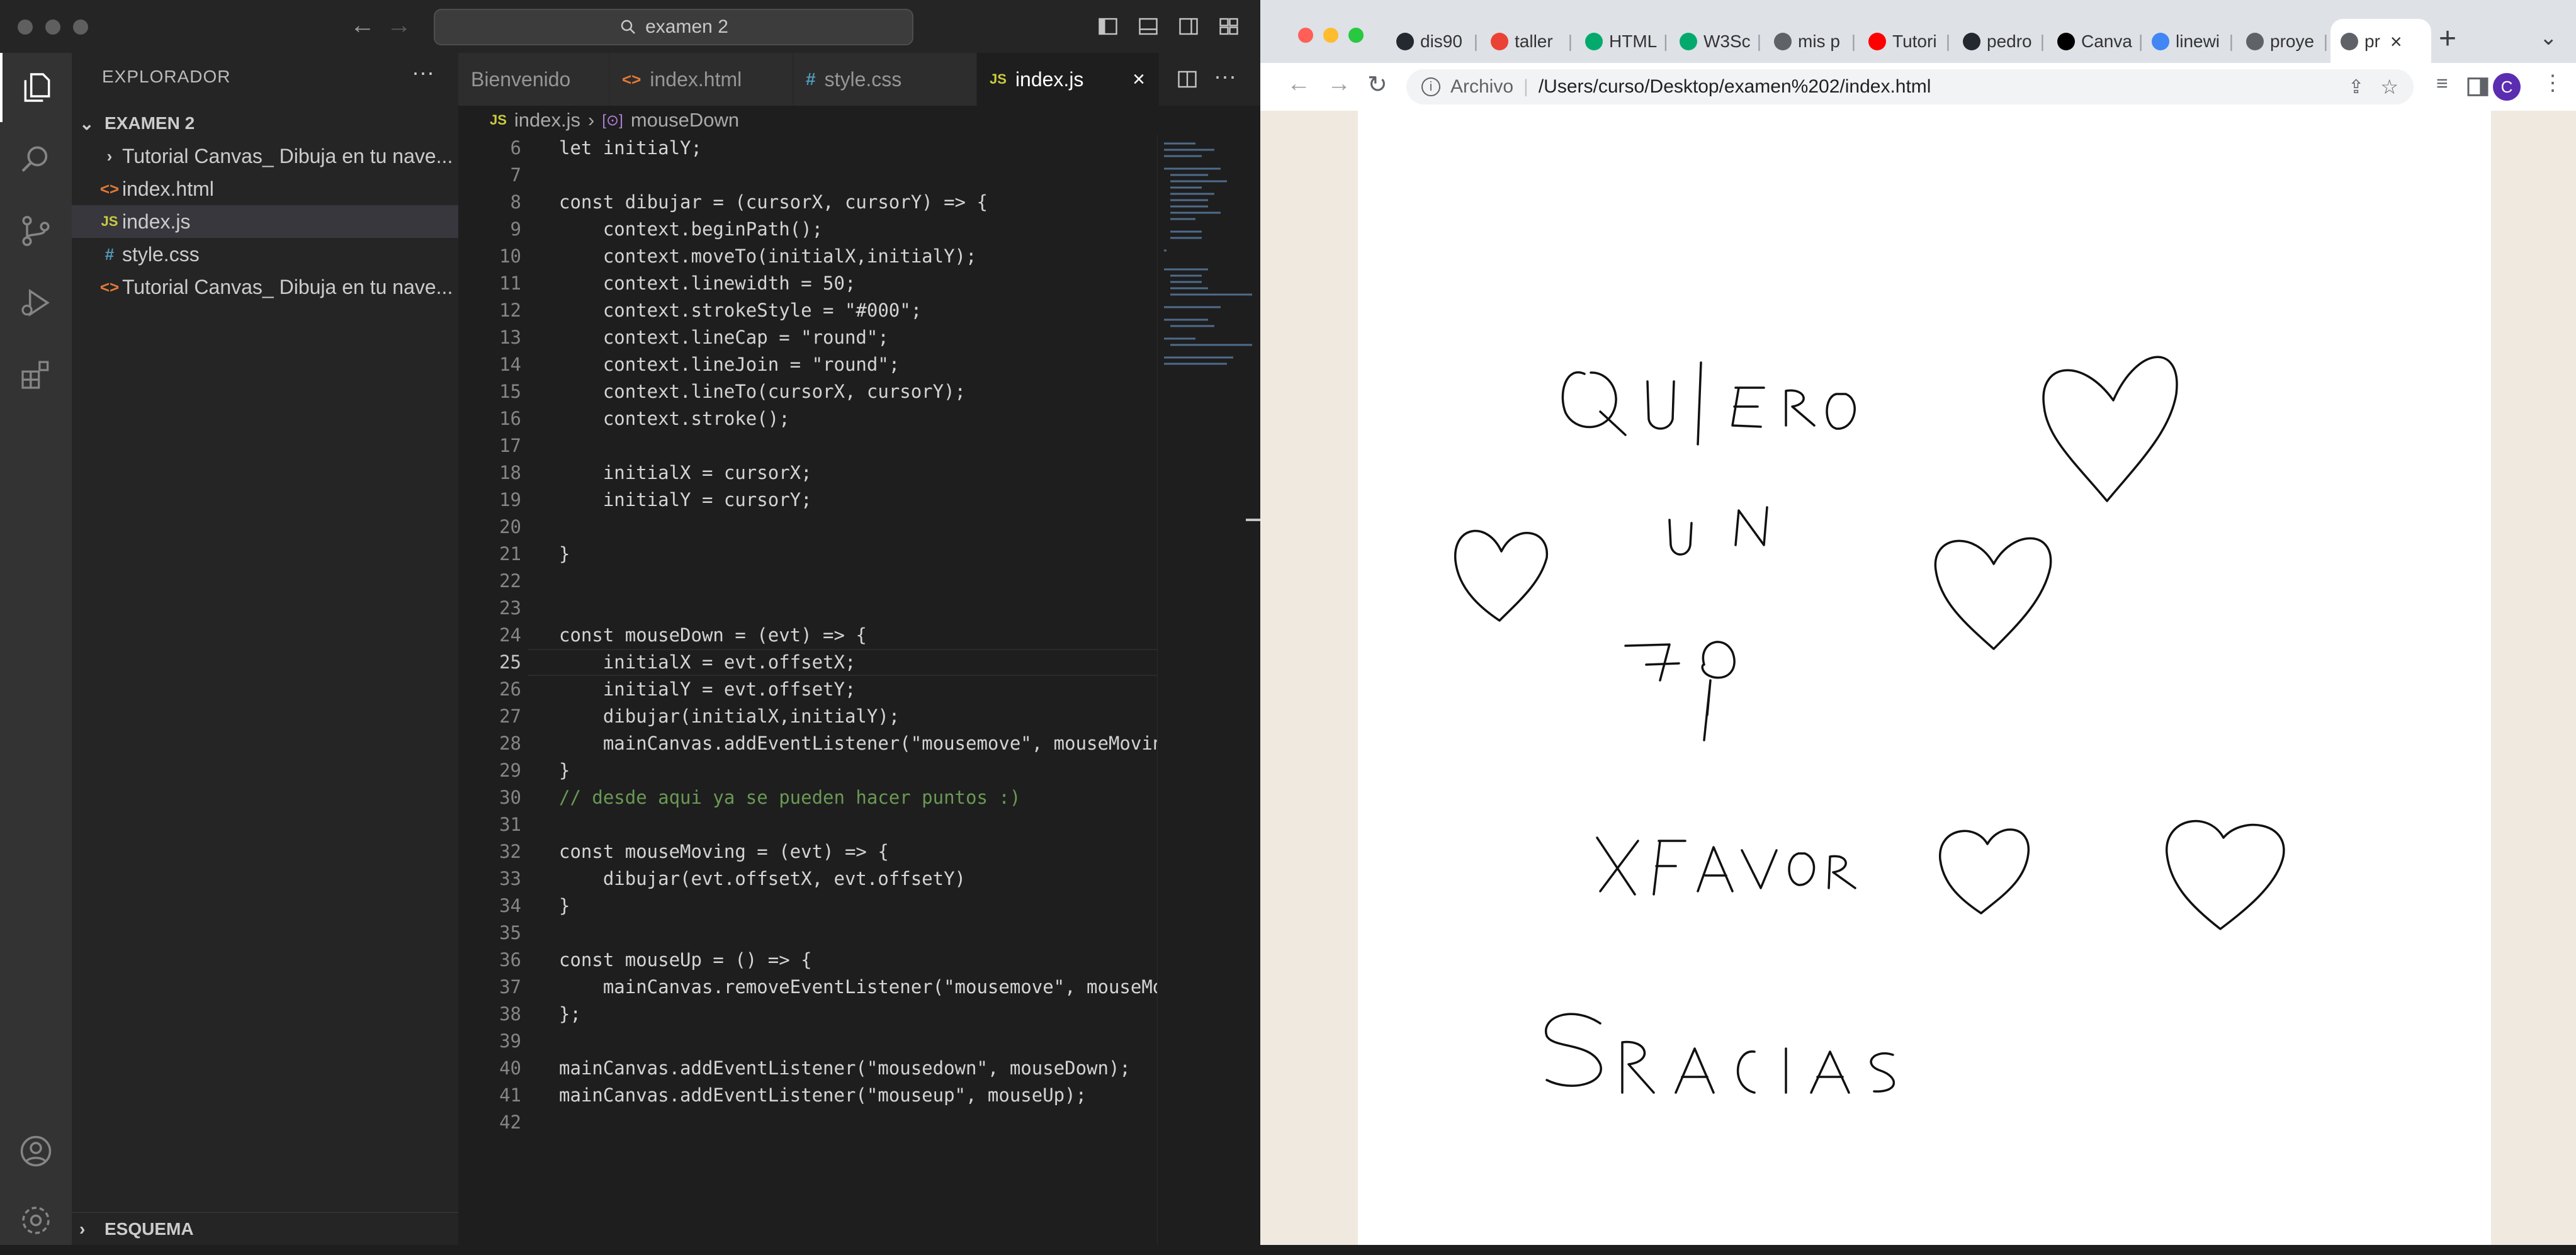 The width and height of the screenshot is (2576, 1255). I want to click on code-line: const dibujar = (cursorX, cursorY) => {, so click(773, 202).